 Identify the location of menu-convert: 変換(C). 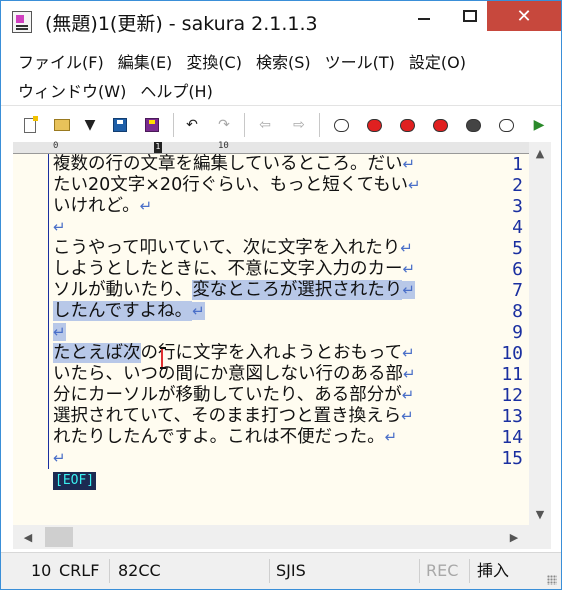
(214, 61).